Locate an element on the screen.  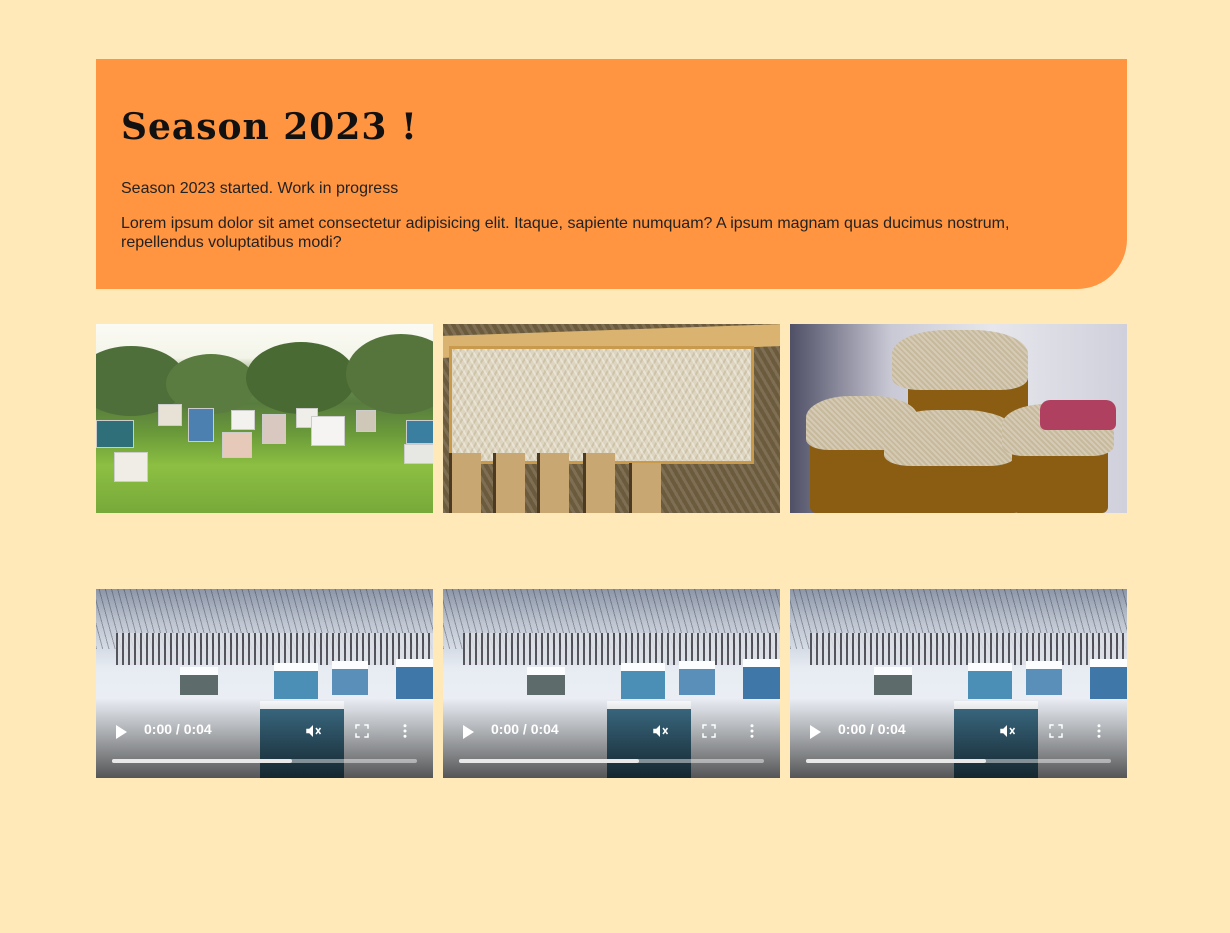
honeycomb-photo is located at coordinates (611, 418).